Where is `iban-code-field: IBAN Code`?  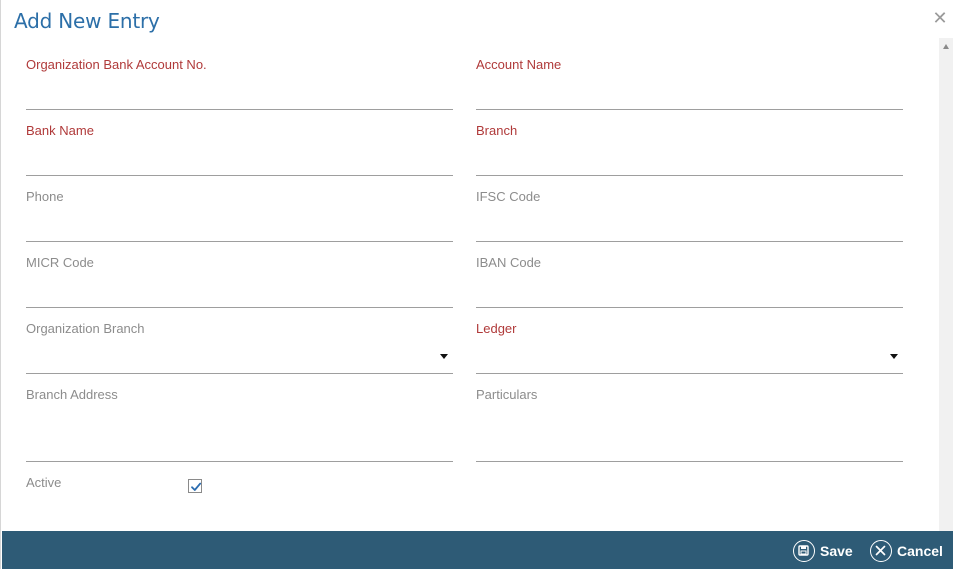
iban-code-field: IBAN Code is located at coordinates (689, 282).